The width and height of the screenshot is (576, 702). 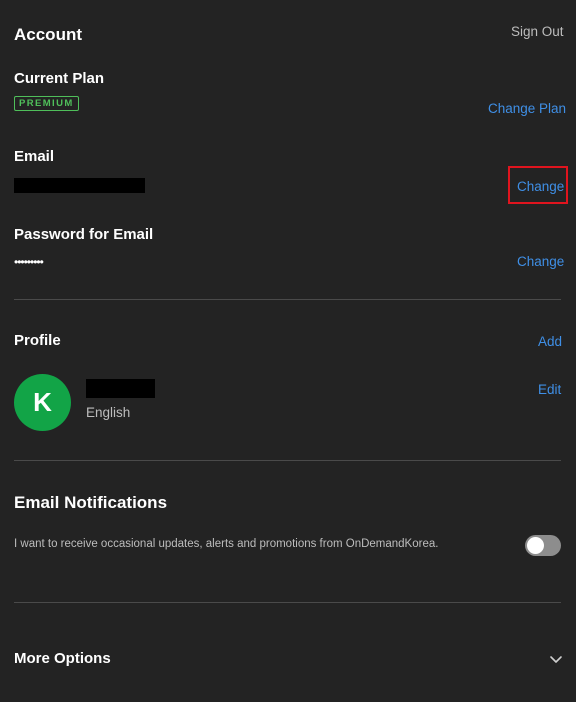 What do you see at coordinates (34, 156) in the screenshot?
I see `email-label: Email` at bounding box center [34, 156].